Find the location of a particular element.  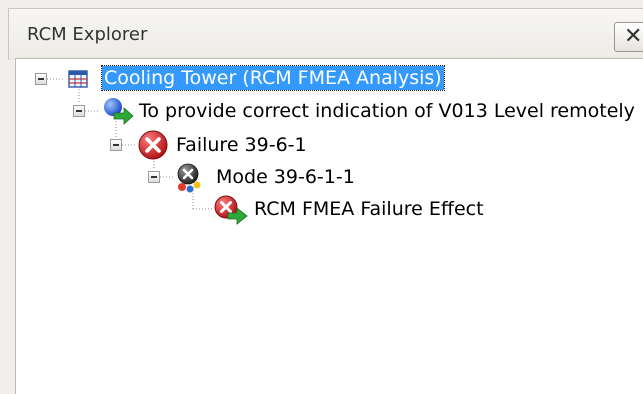

close-button: ✕ is located at coordinates (628, 37).